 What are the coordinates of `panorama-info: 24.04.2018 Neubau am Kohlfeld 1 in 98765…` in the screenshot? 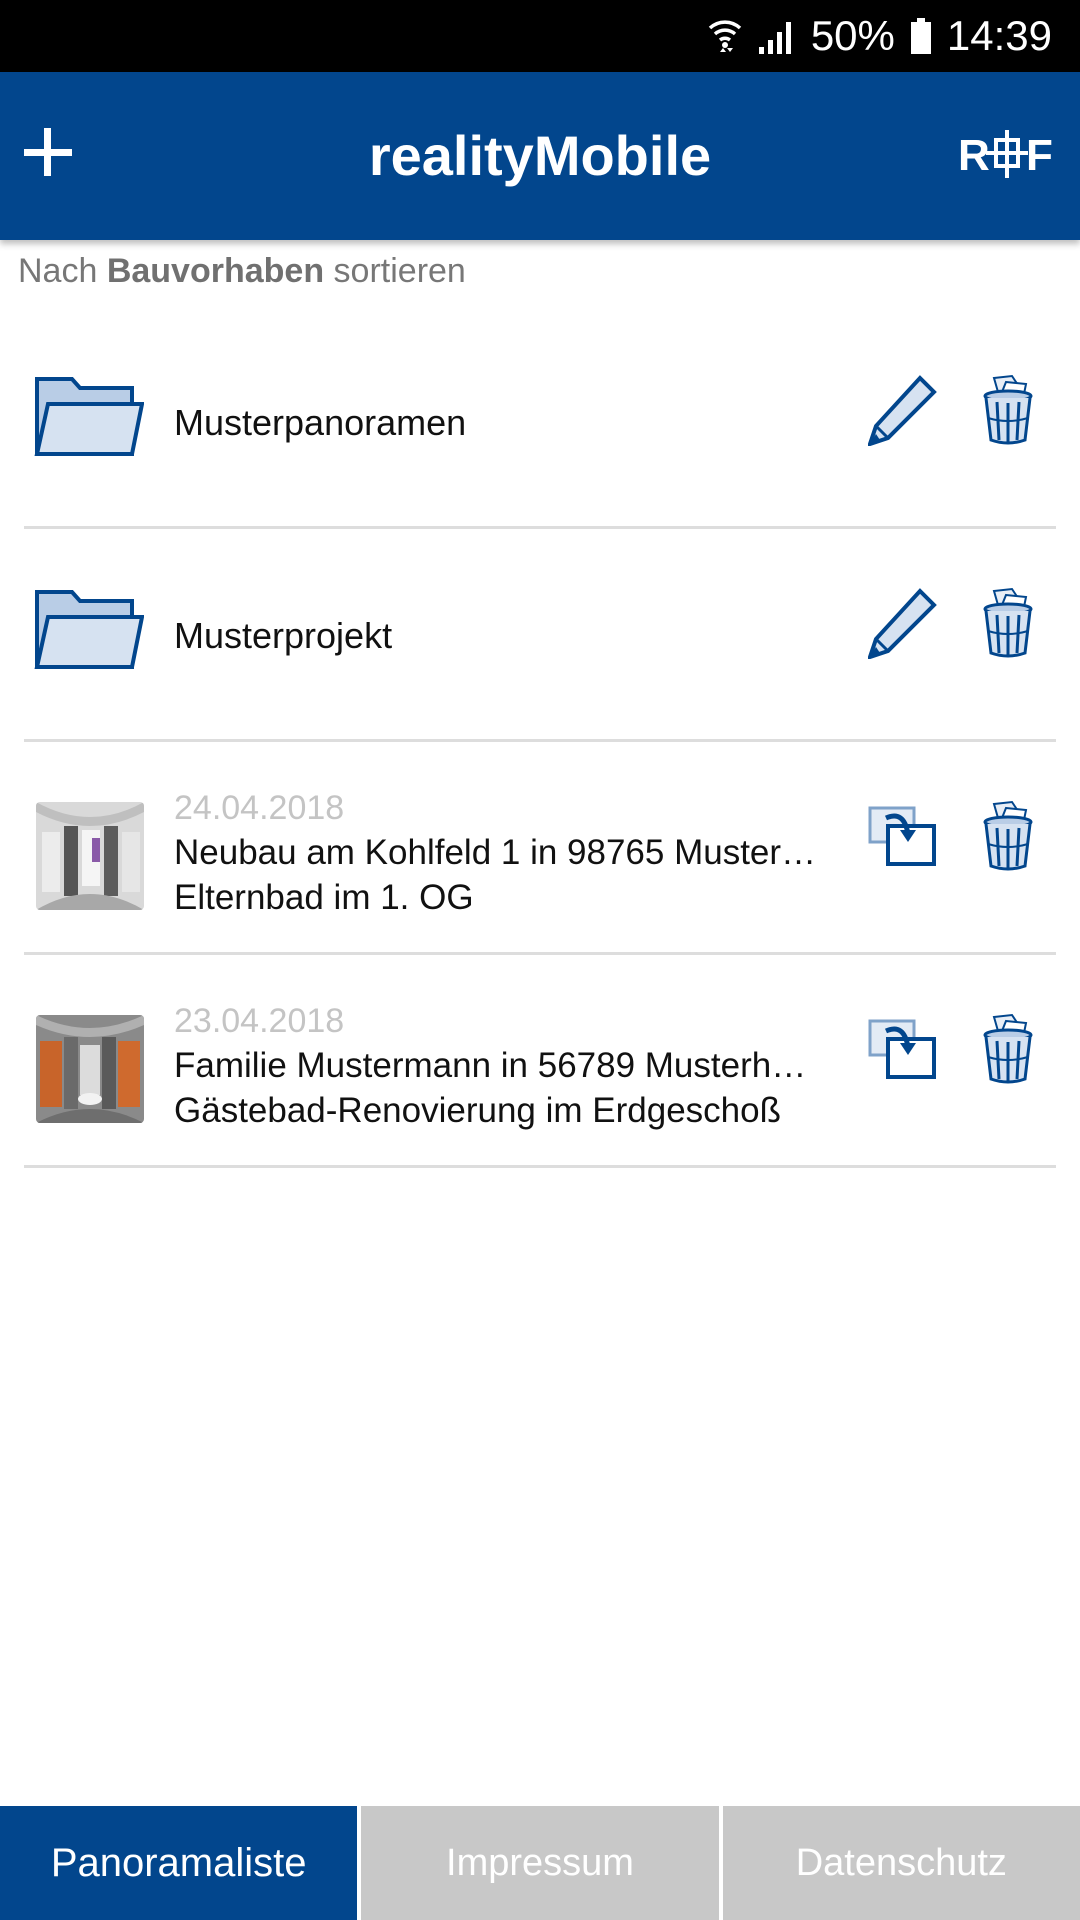 It's located at (504, 853).